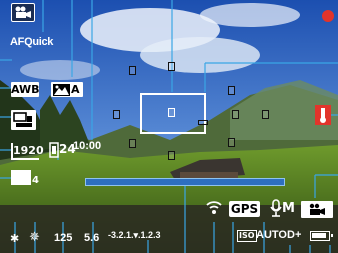  I want to click on picture-style-auto-icon, so click(61, 90).